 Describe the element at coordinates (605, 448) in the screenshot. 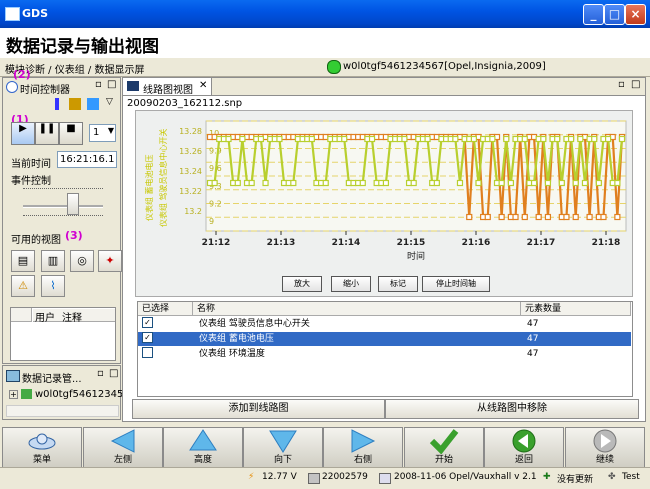

I see `continue-button: 继续` at that location.